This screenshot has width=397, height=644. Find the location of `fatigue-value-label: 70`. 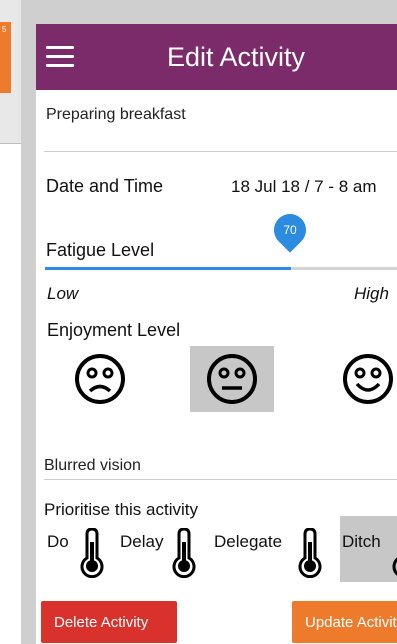

fatigue-value-label: 70 is located at coordinates (290, 230).